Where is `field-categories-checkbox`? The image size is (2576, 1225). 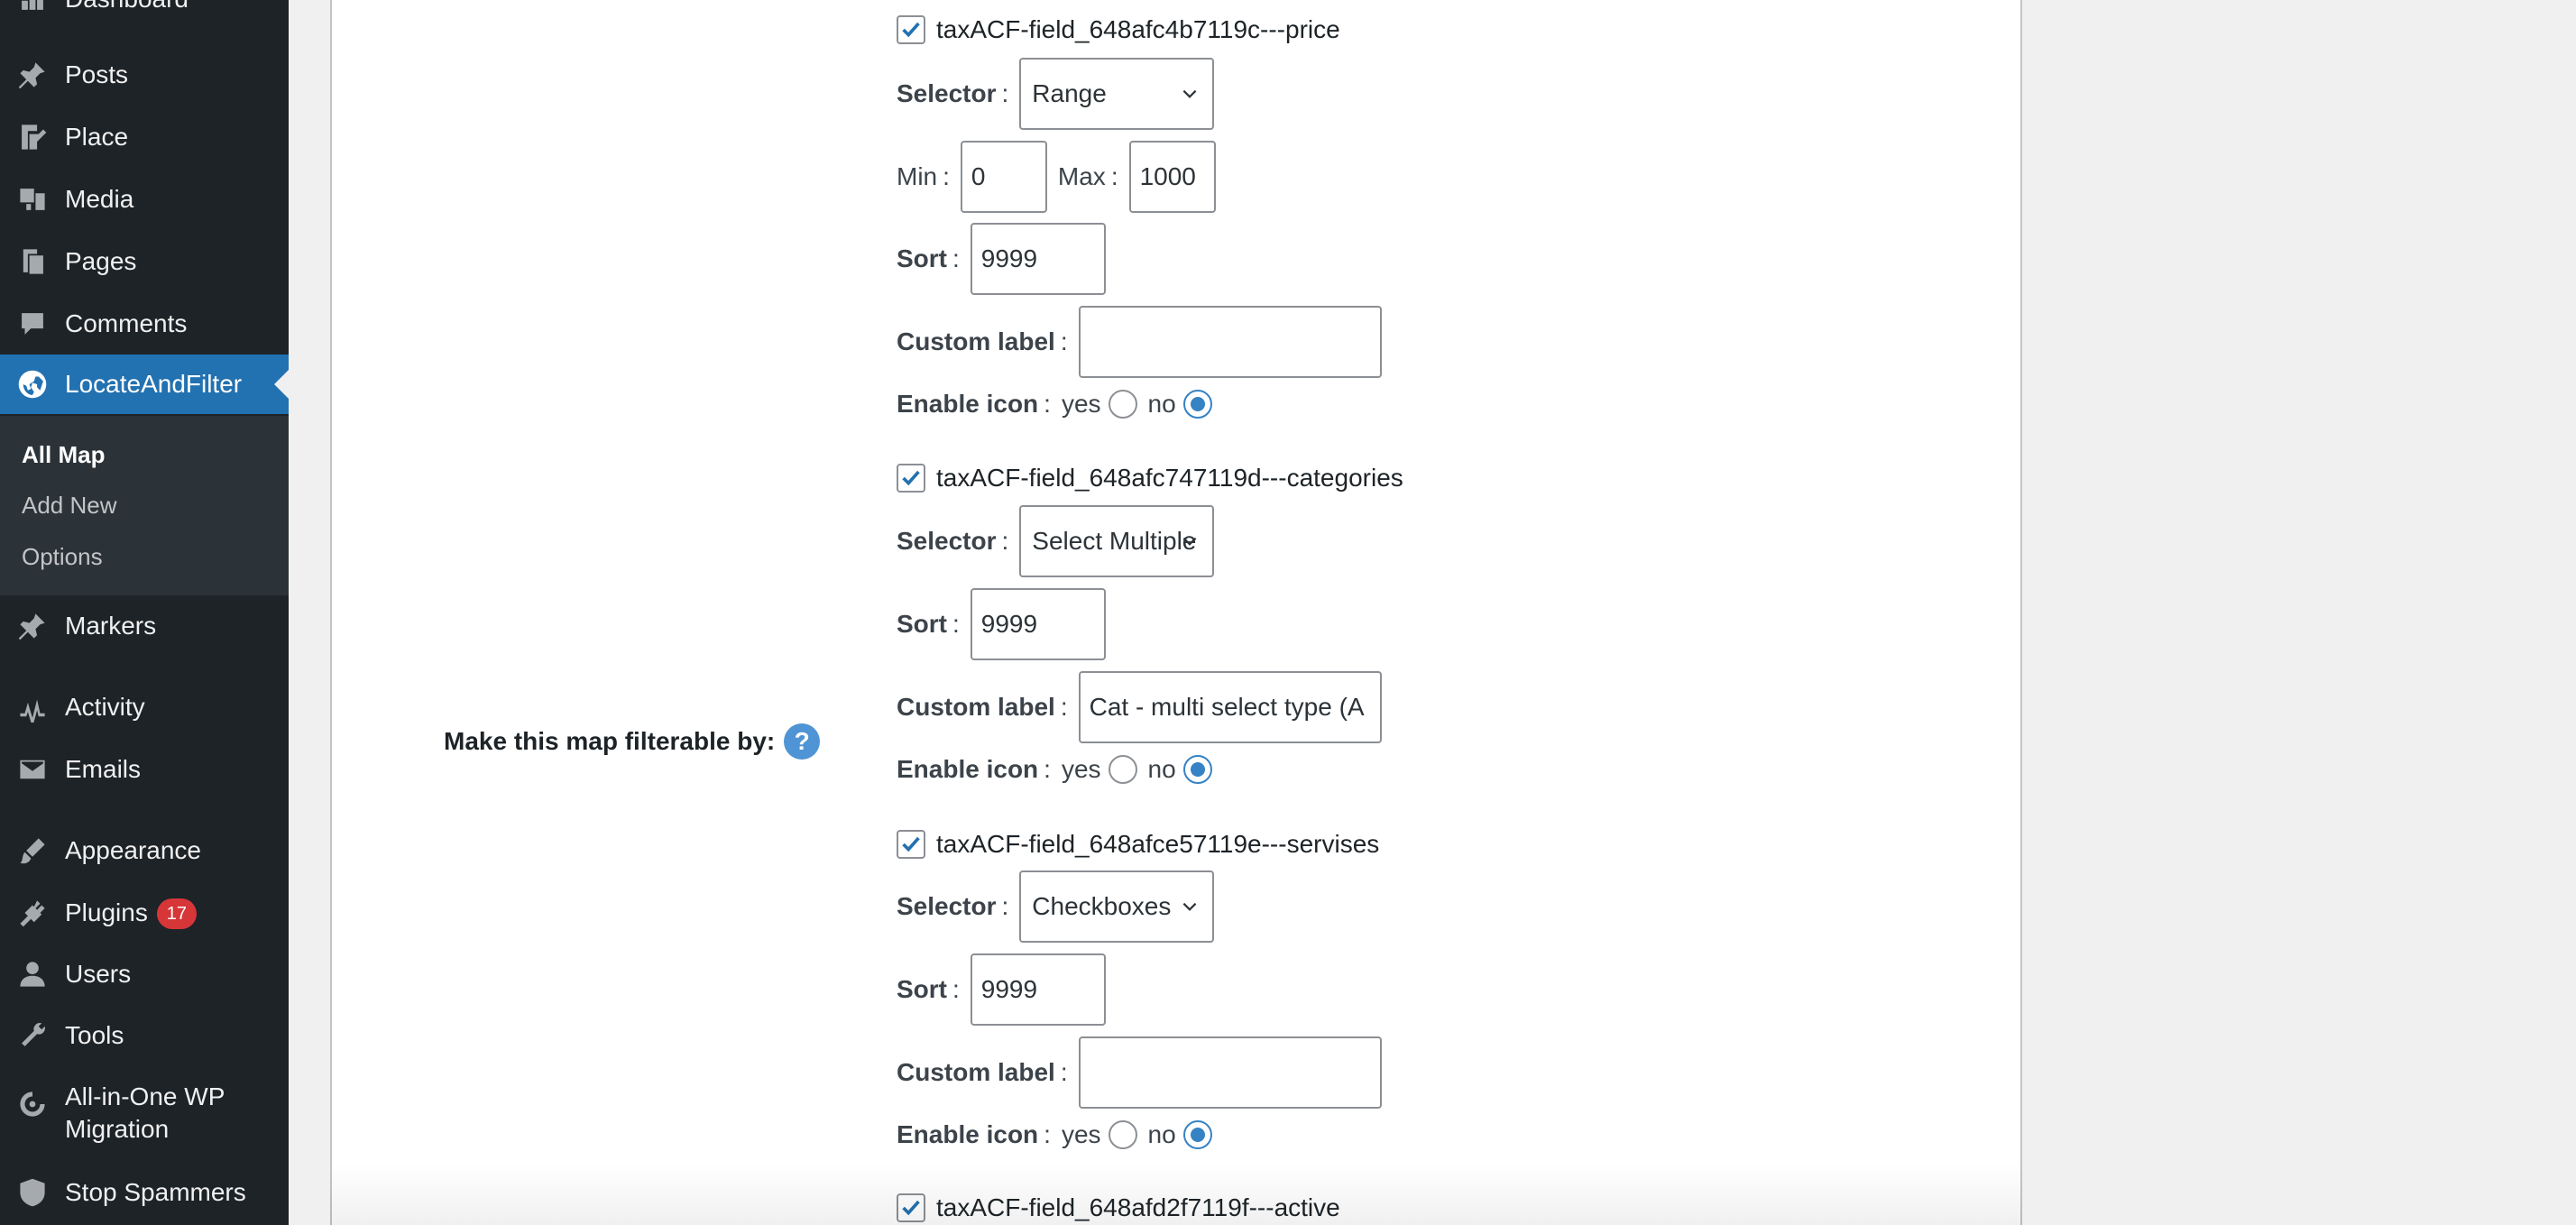
field-categories-checkbox is located at coordinates (911, 478).